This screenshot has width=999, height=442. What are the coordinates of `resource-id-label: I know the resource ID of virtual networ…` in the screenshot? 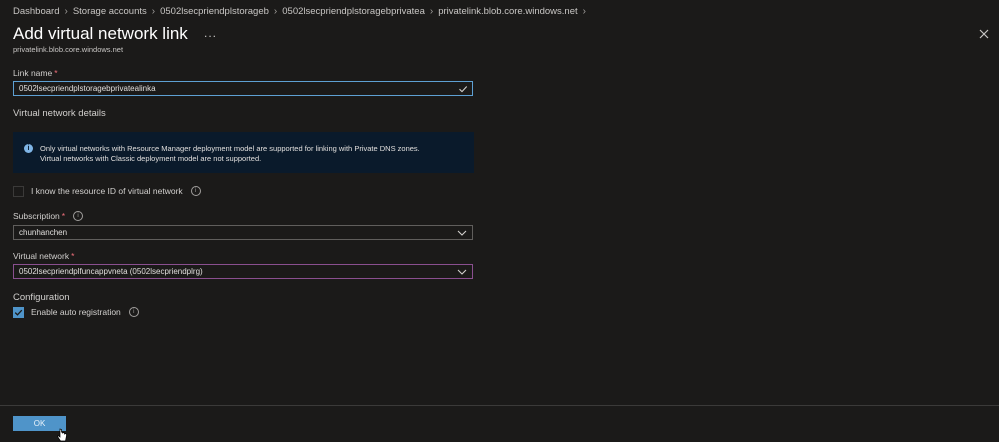 It's located at (116, 191).